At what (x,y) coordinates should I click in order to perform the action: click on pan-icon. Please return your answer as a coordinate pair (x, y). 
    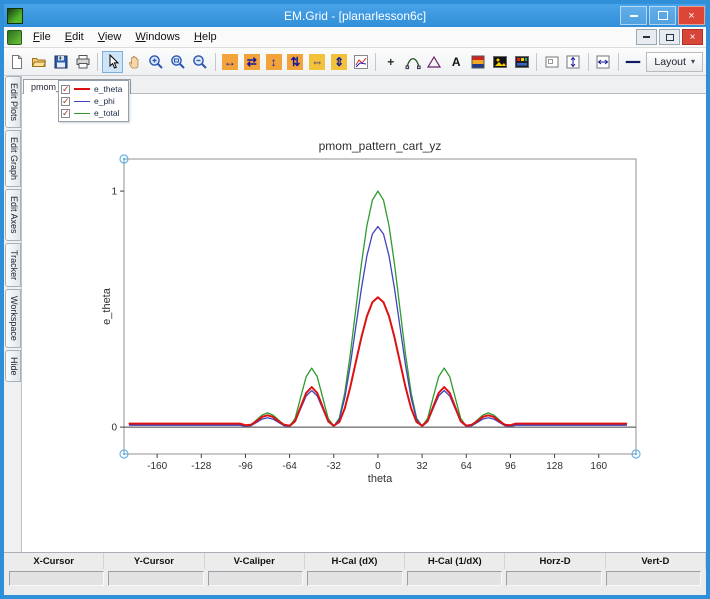
    Looking at the image, I should click on (135, 62).